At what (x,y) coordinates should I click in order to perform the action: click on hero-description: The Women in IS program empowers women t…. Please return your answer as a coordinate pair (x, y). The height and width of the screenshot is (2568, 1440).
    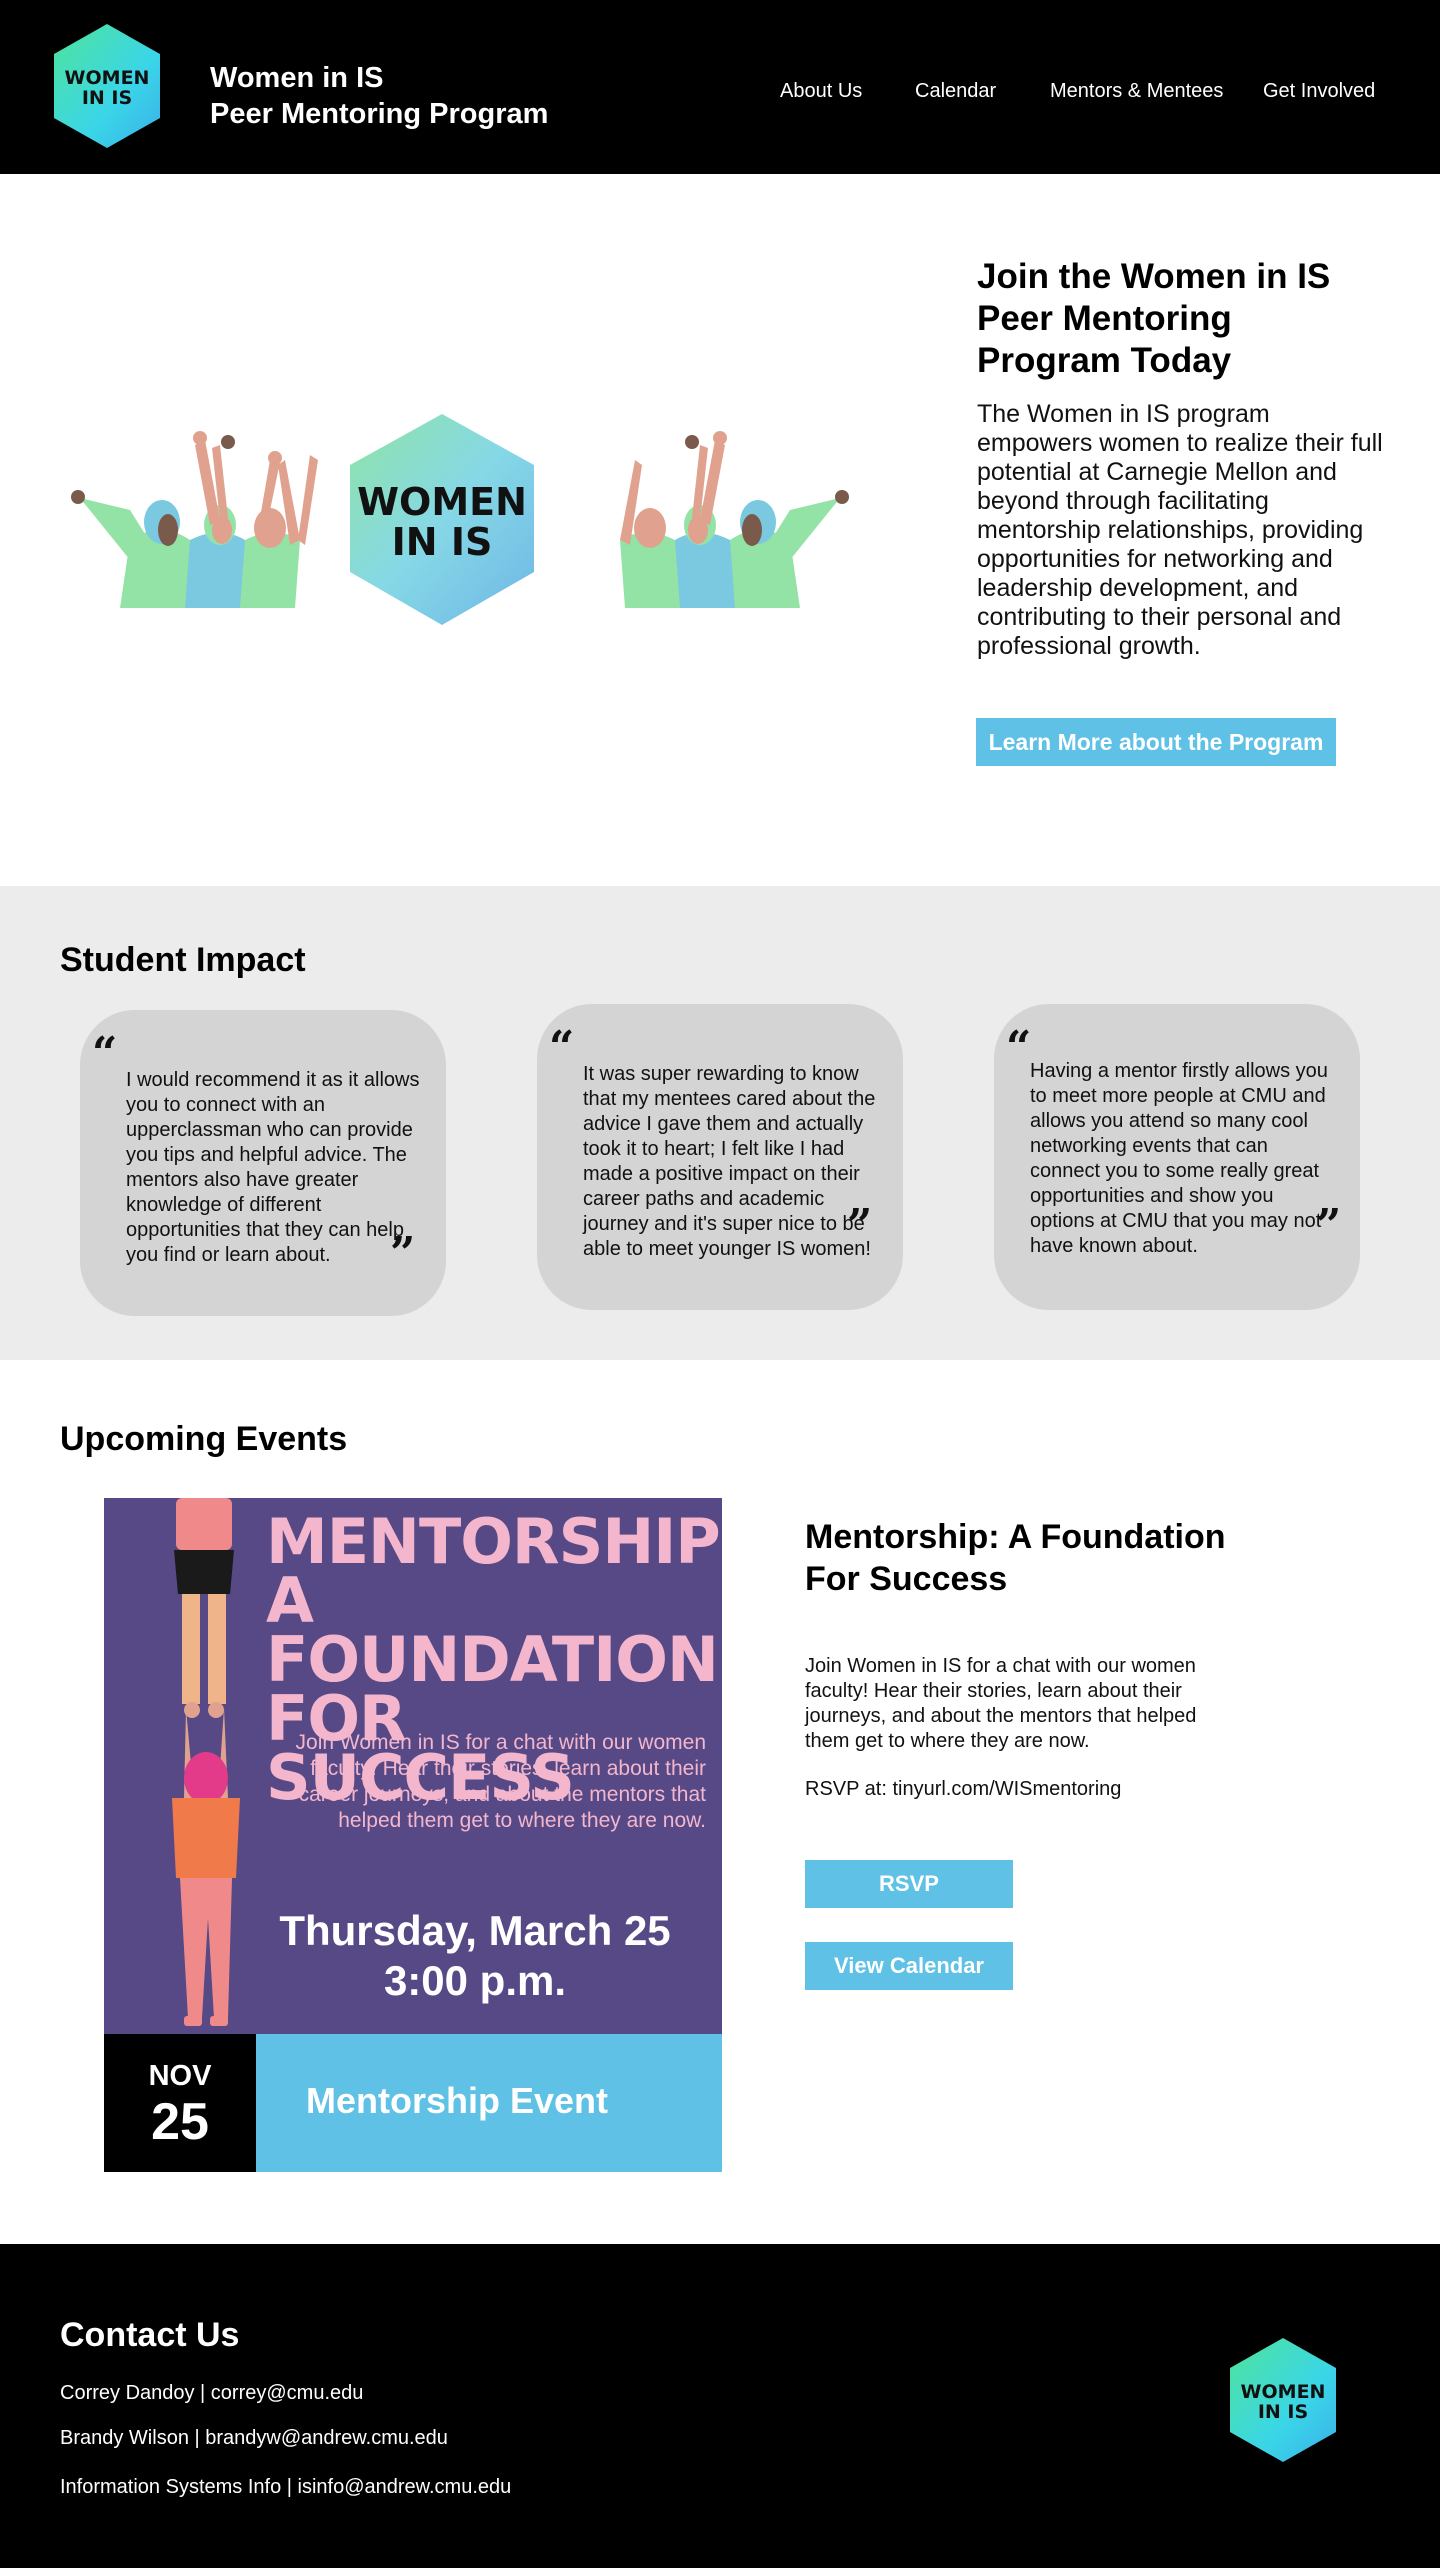
    Looking at the image, I should click on (1180, 530).